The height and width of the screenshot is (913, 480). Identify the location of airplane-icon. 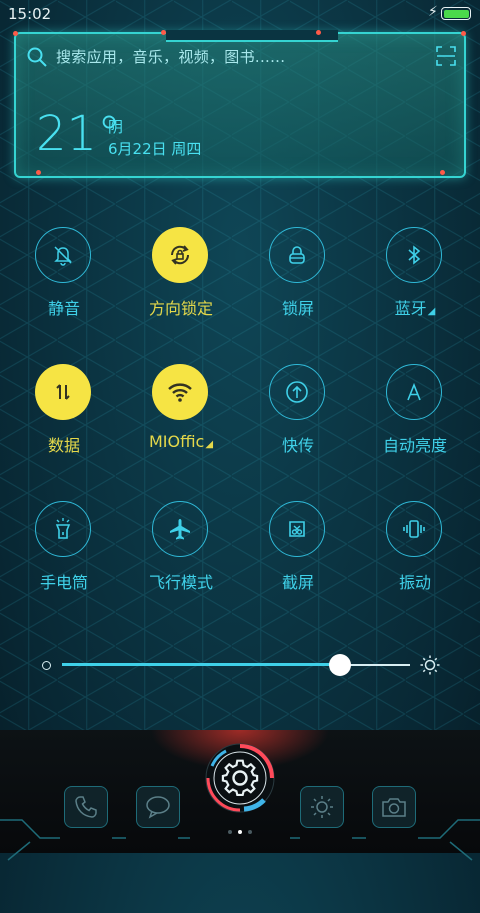
(180, 529).